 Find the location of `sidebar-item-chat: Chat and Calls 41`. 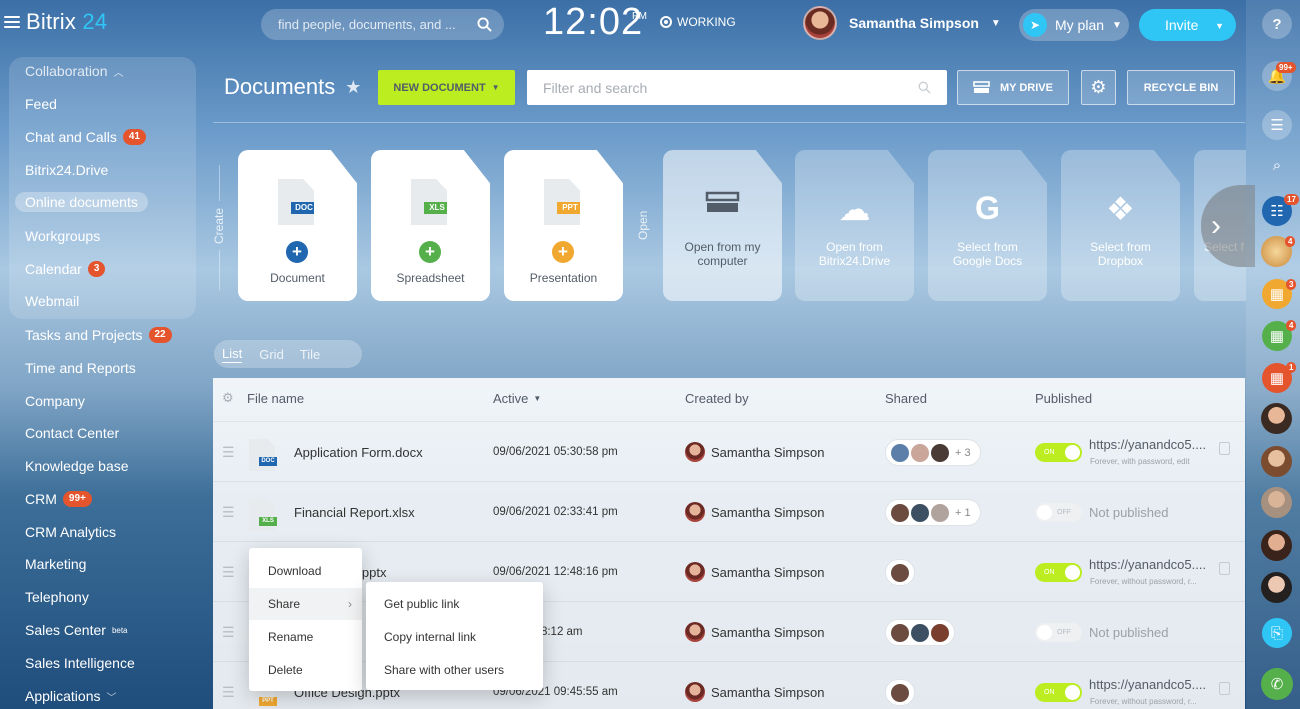

sidebar-item-chat: Chat and Calls 41 is located at coordinates (85, 137).